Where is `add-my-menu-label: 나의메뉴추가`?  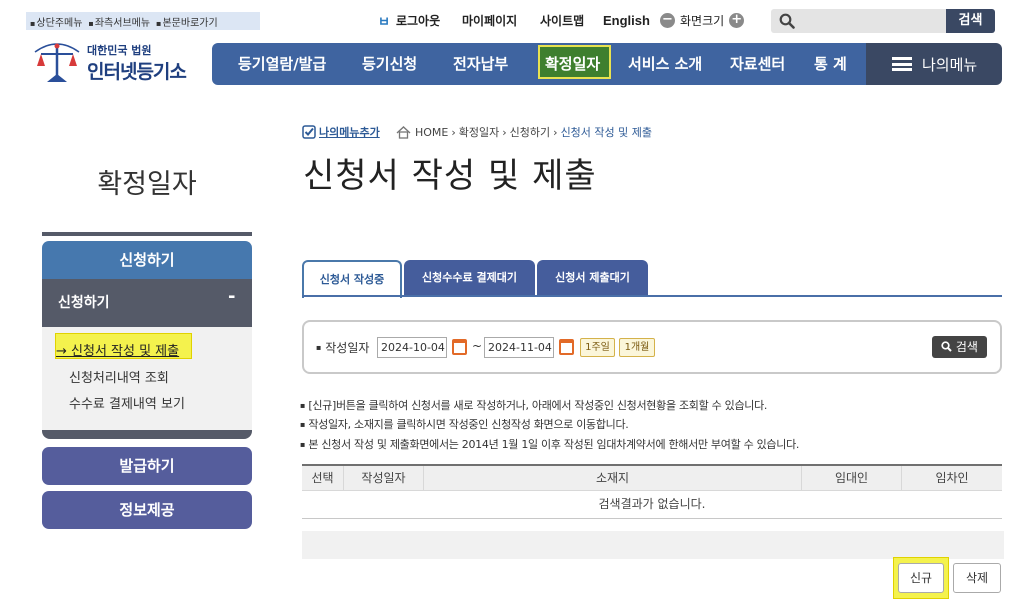 add-my-menu-label: 나의메뉴추가 is located at coordinates (349, 132).